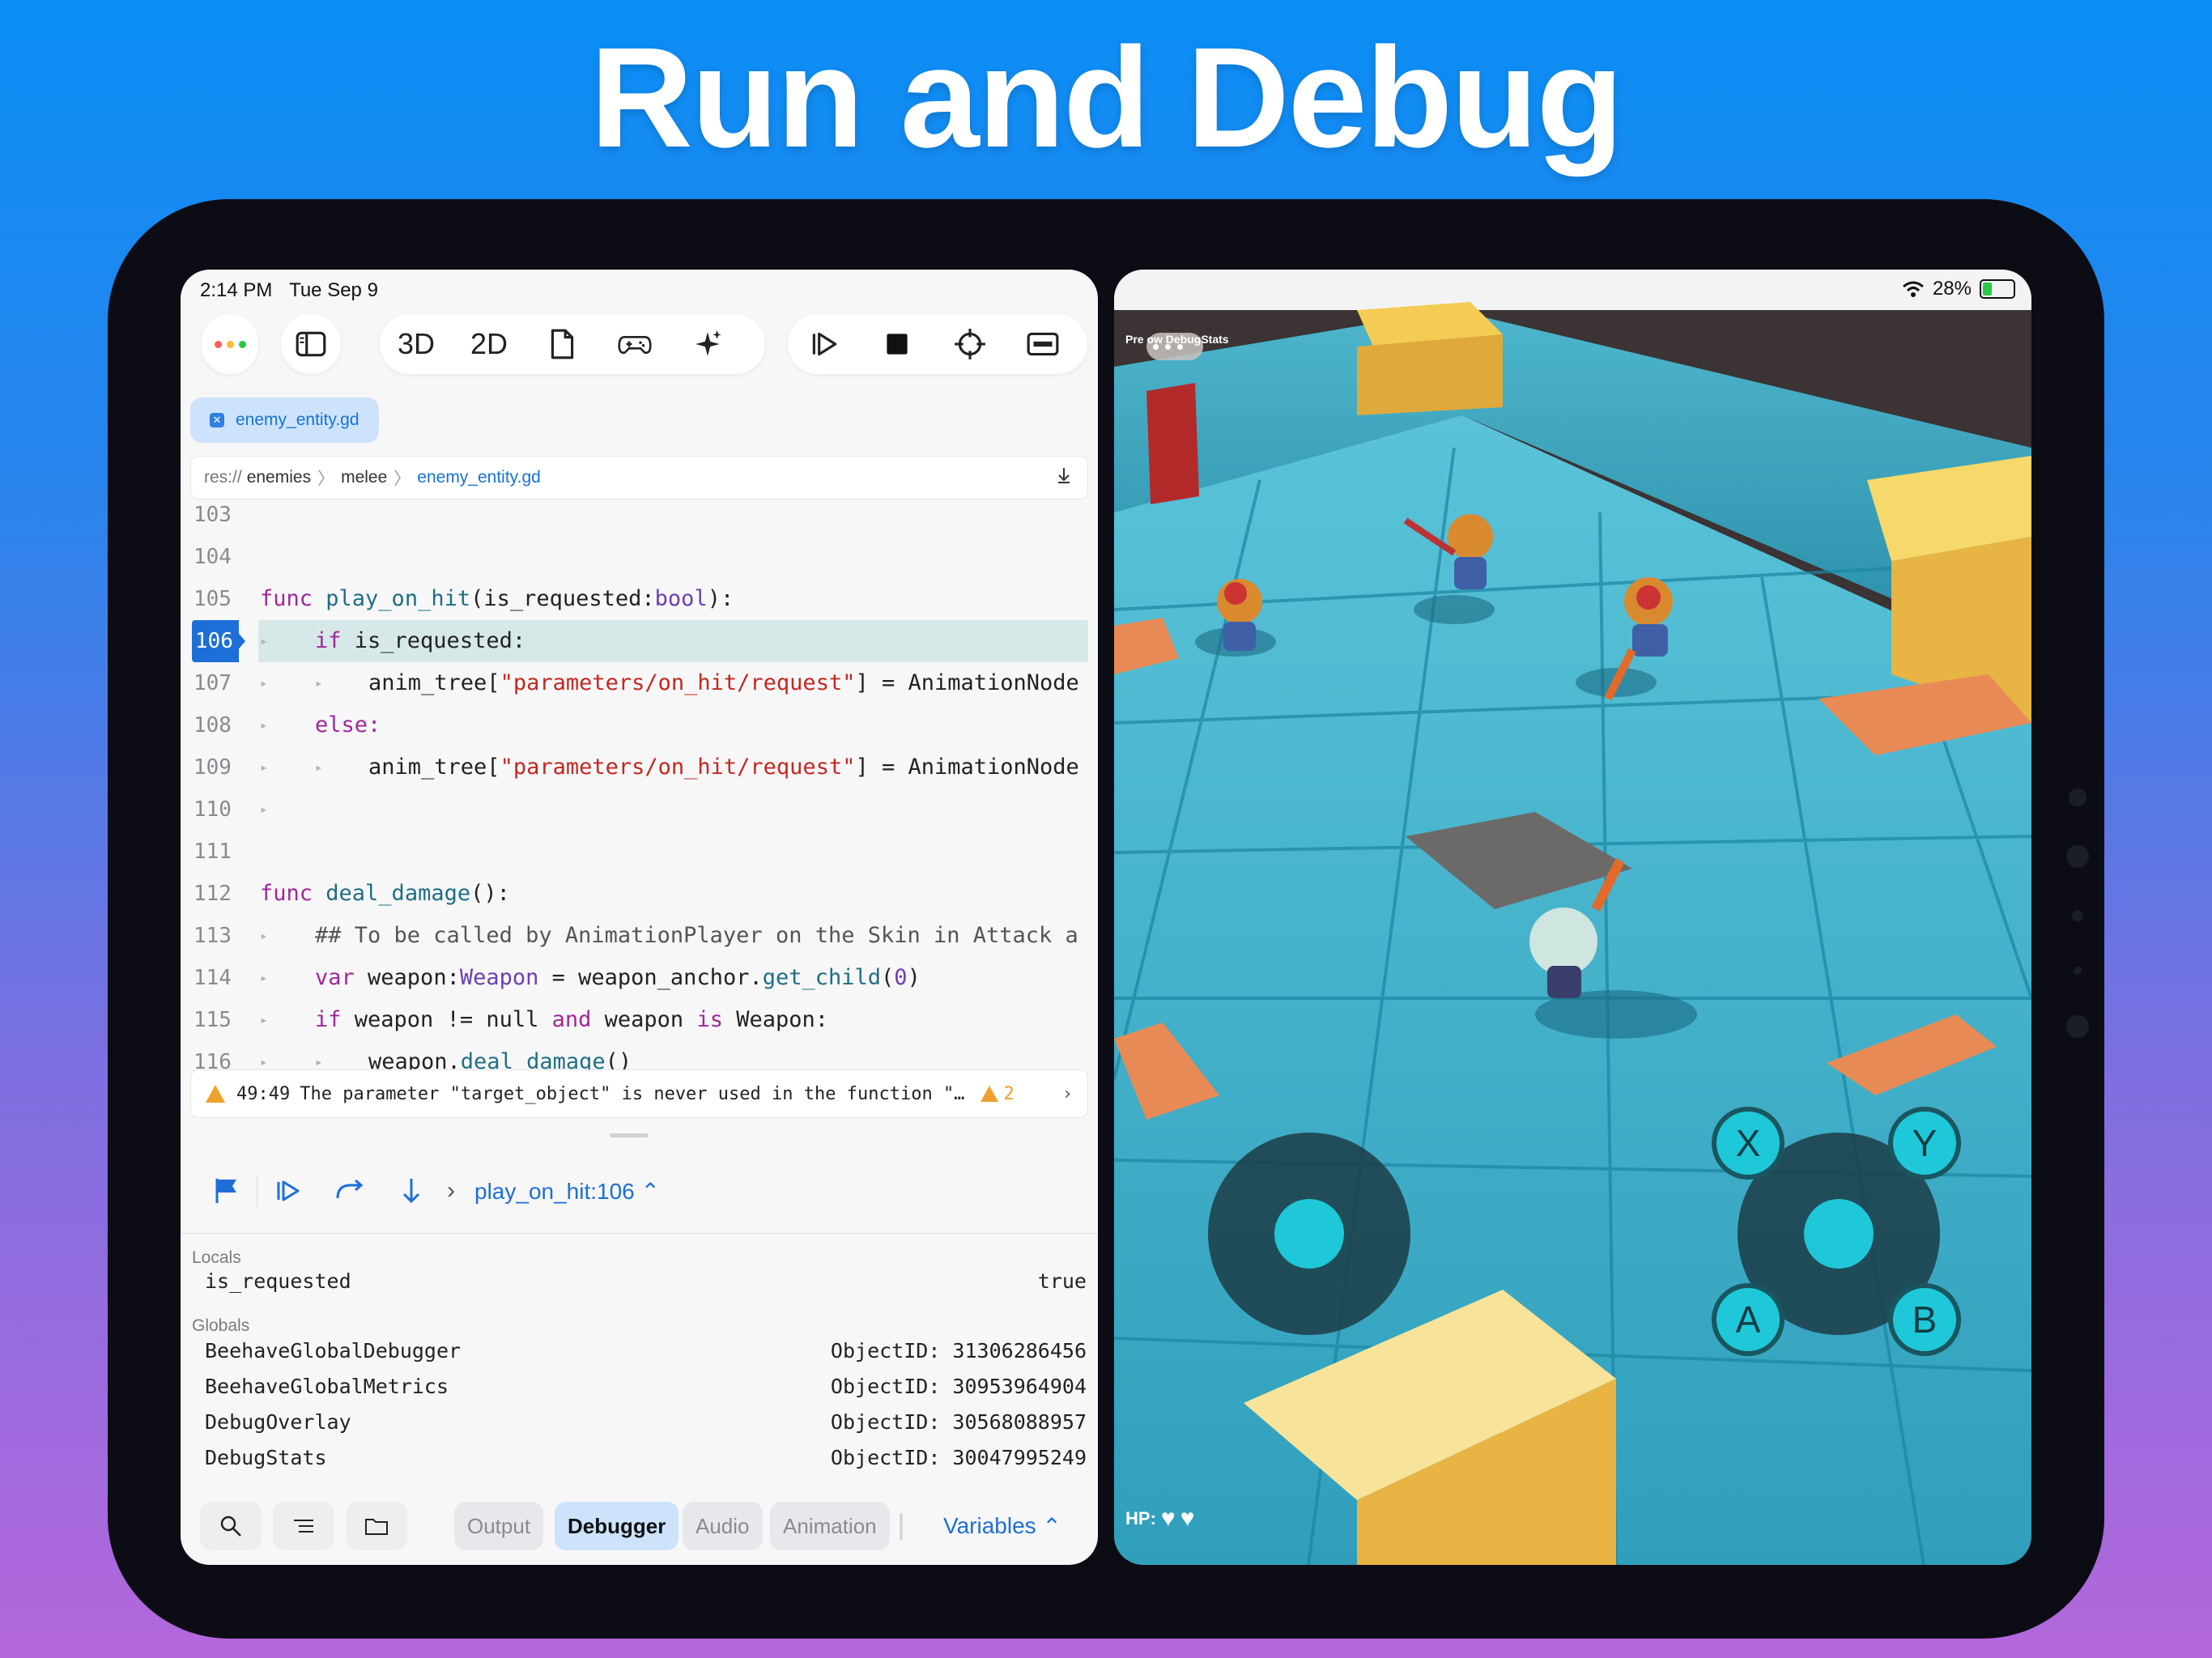 This screenshot has height=1658, width=2212. I want to click on step-into-button, so click(412, 1191).